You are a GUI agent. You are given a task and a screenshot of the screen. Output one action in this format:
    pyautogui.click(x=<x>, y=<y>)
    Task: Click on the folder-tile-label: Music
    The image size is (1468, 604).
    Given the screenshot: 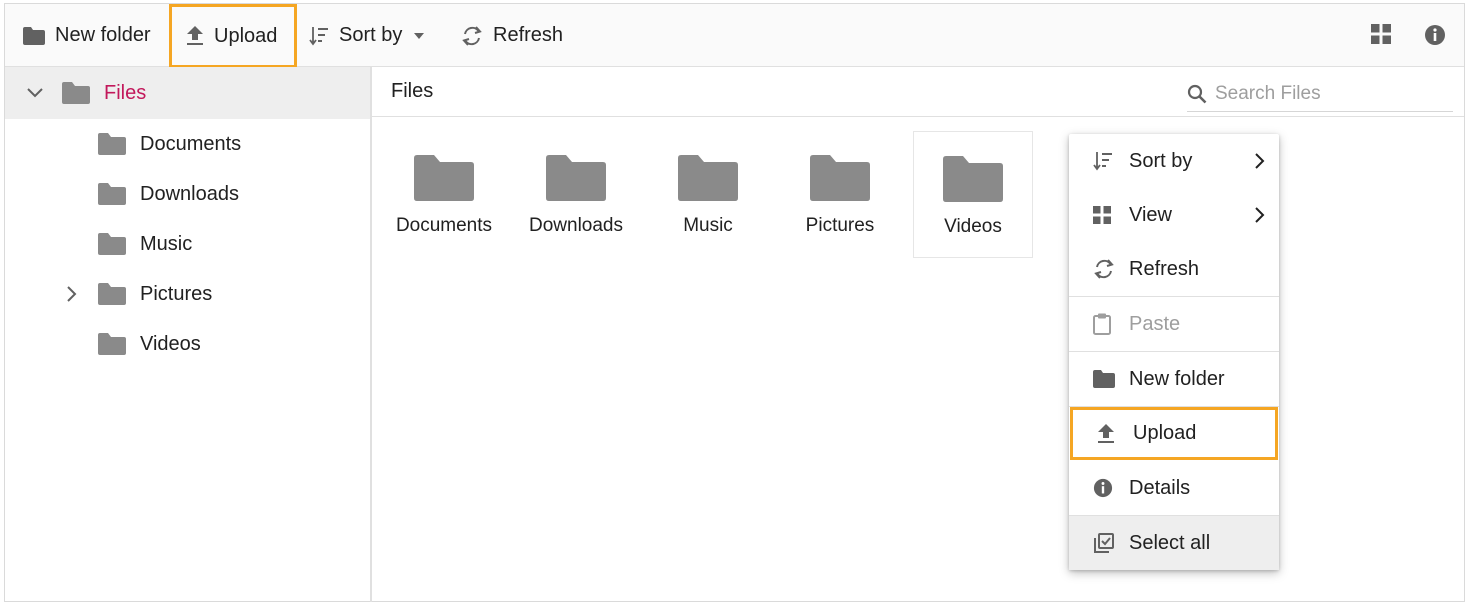 What is the action you would take?
    pyautogui.click(x=708, y=225)
    